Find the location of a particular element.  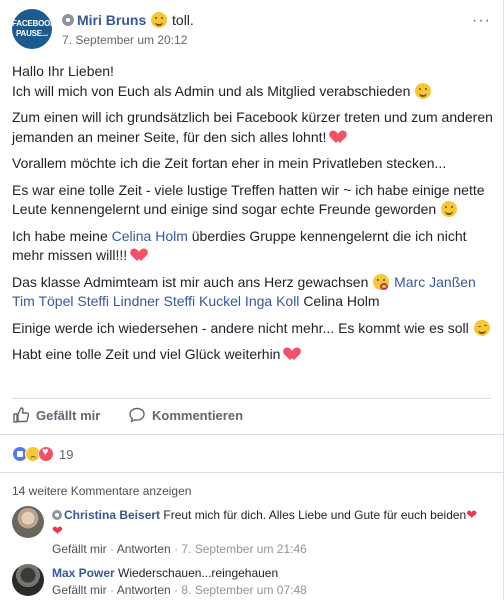

like-button: Gefällt mir is located at coordinates (56, 415).